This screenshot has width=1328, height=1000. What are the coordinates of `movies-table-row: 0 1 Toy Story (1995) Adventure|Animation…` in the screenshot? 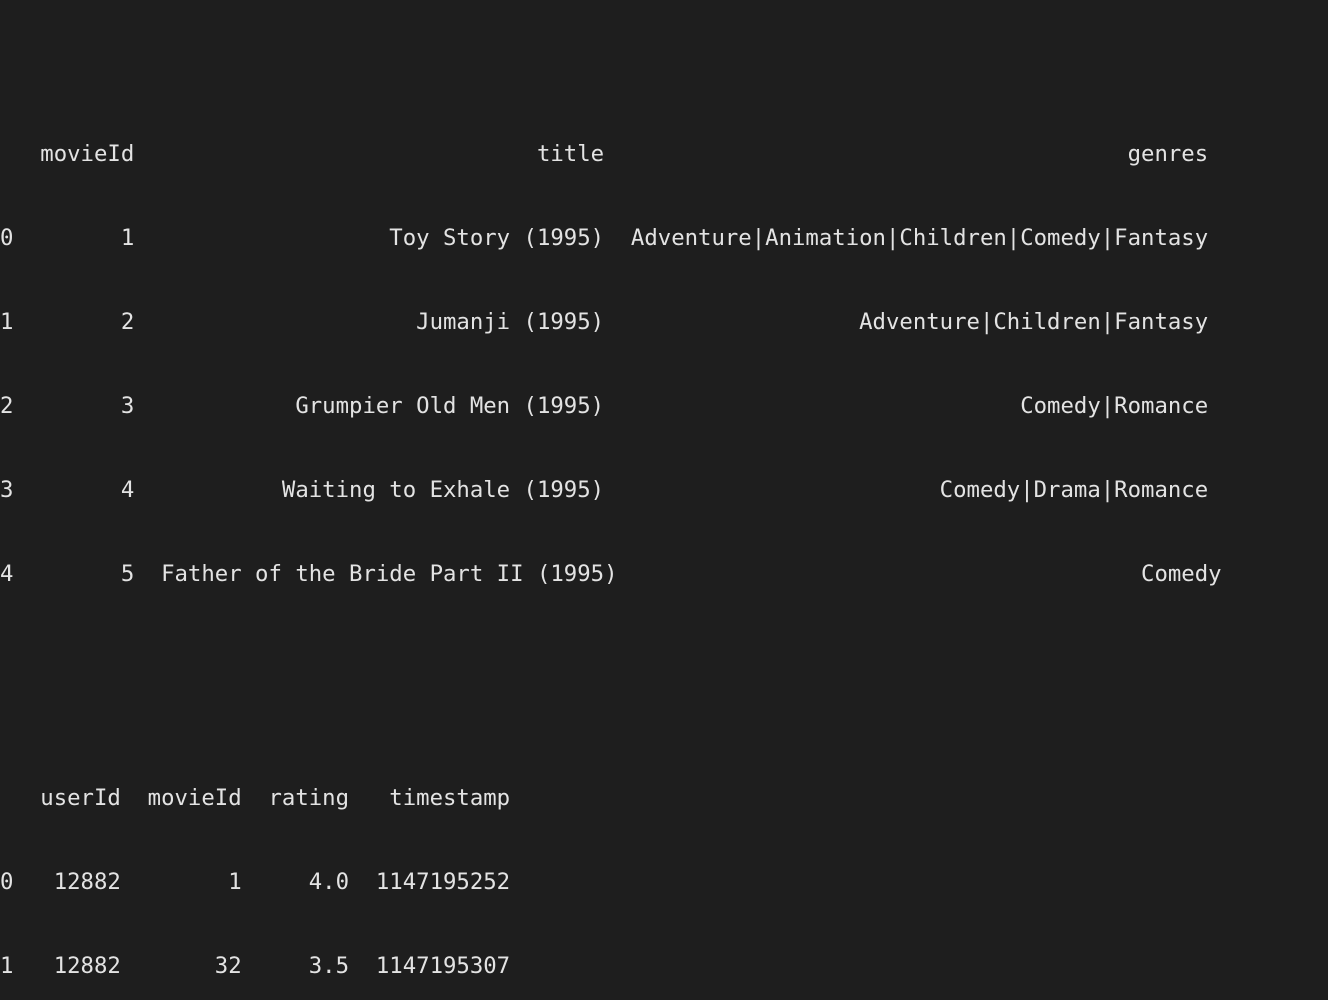 It's located at (604, 238).